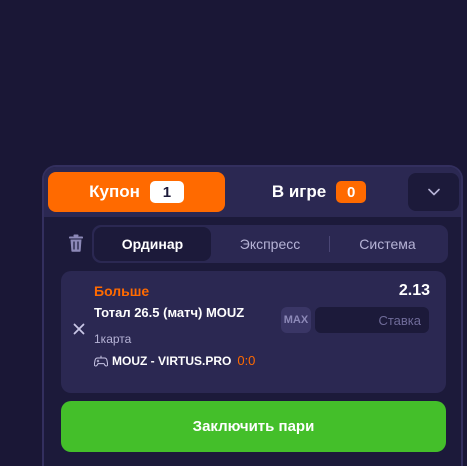 The width and height of the screenshot is (467, 466). I want to click on stake-input, so click(372, 320).